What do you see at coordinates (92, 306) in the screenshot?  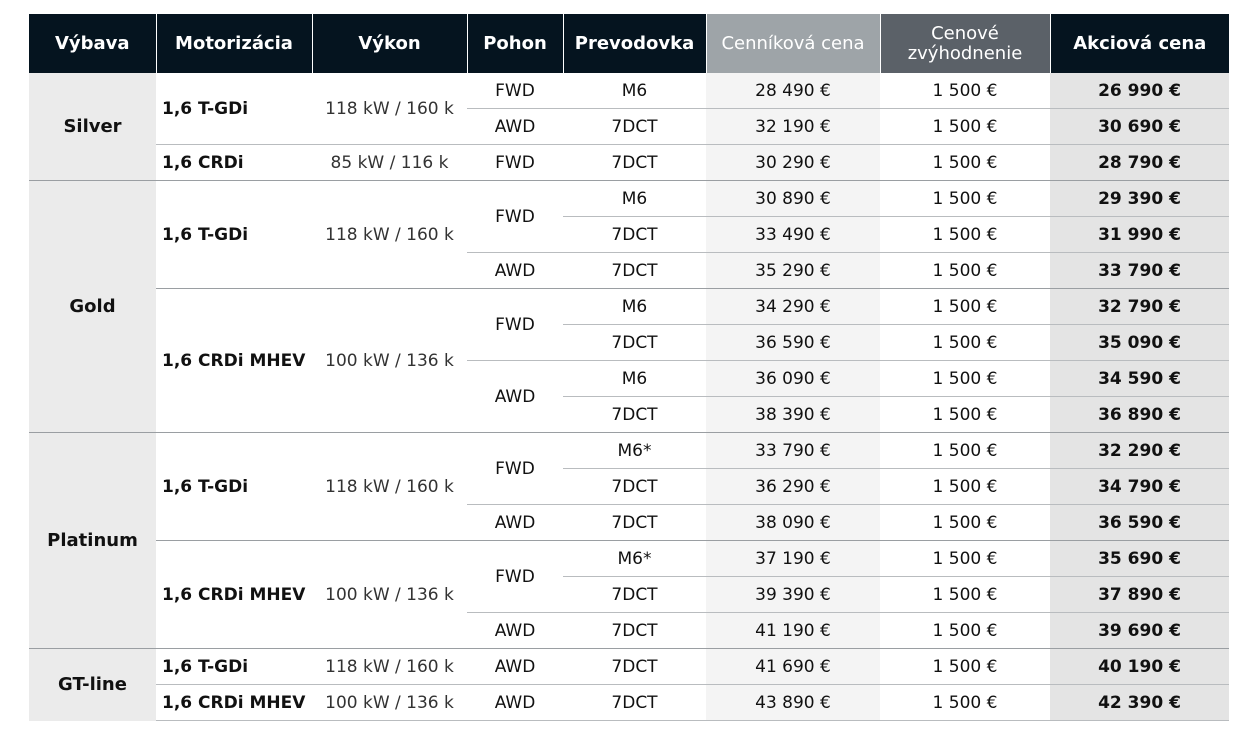 I see `trim-cell: Gold` at bounding box center [92, 306].